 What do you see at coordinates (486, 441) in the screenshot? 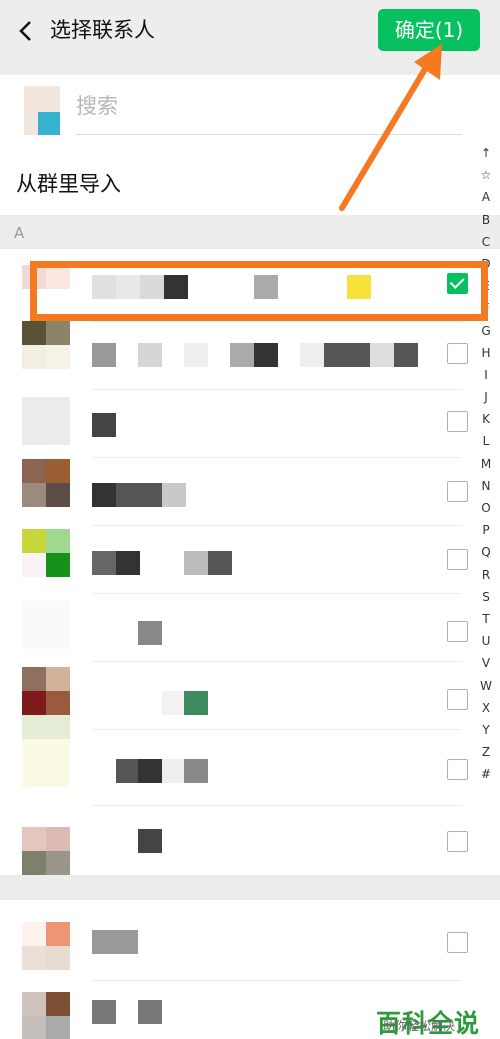
I see `index-letter: L` at bounding box center [486, 441].